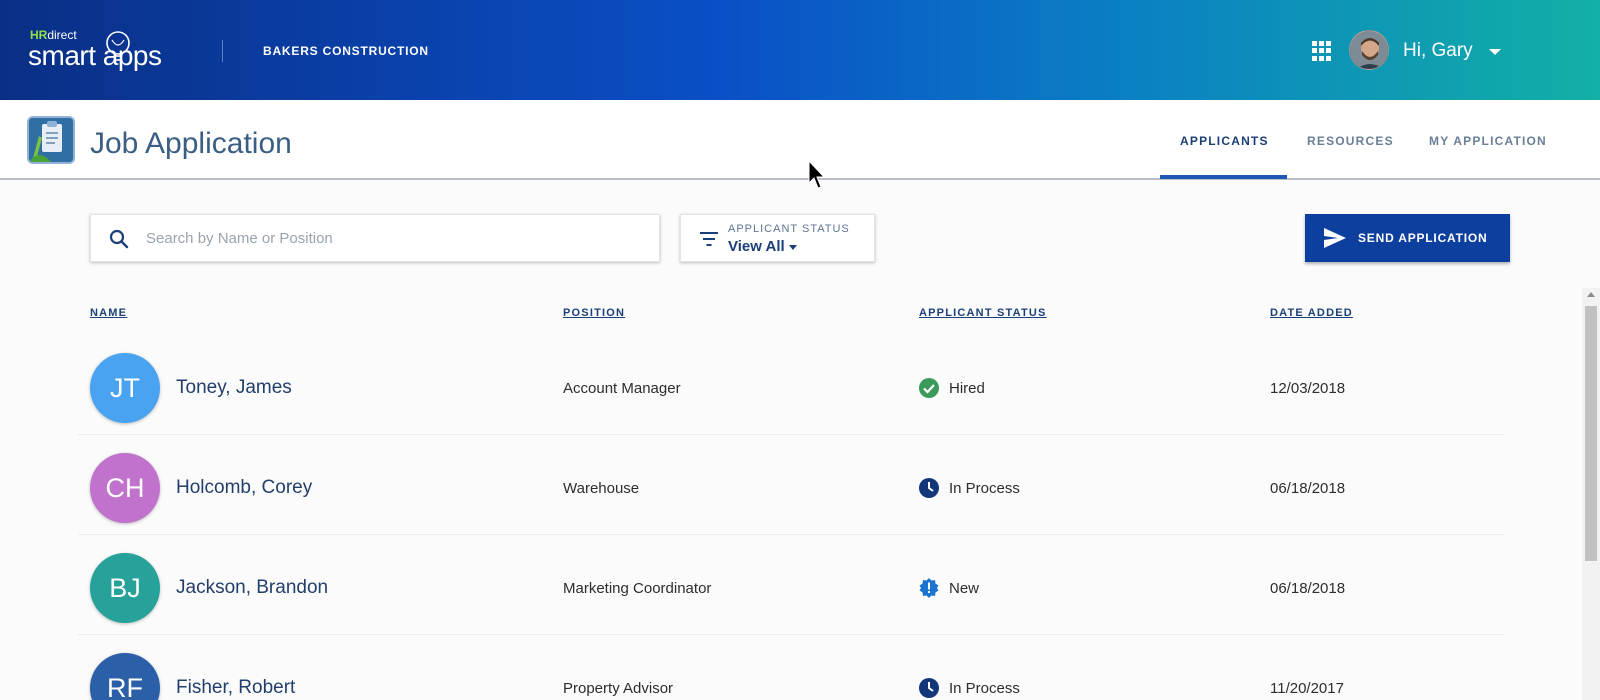  Describe the element at coordinates (222, 51) in the screenshot. I see `header-divider` at that location.